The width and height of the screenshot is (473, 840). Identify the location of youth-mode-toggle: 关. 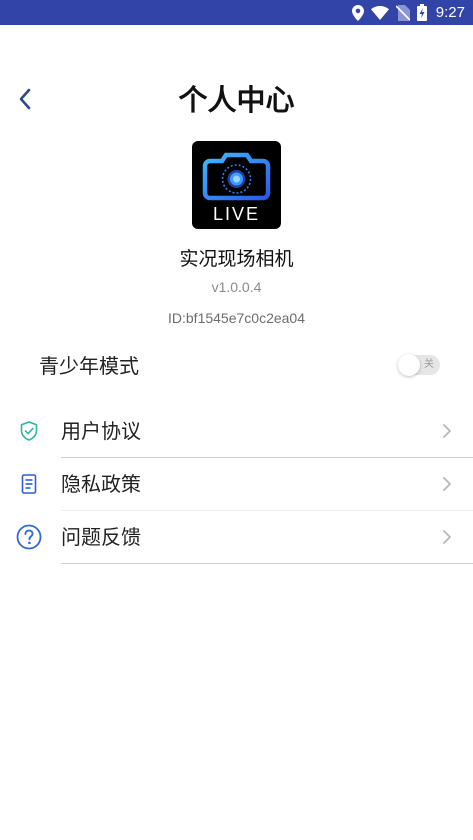
(419, 365).